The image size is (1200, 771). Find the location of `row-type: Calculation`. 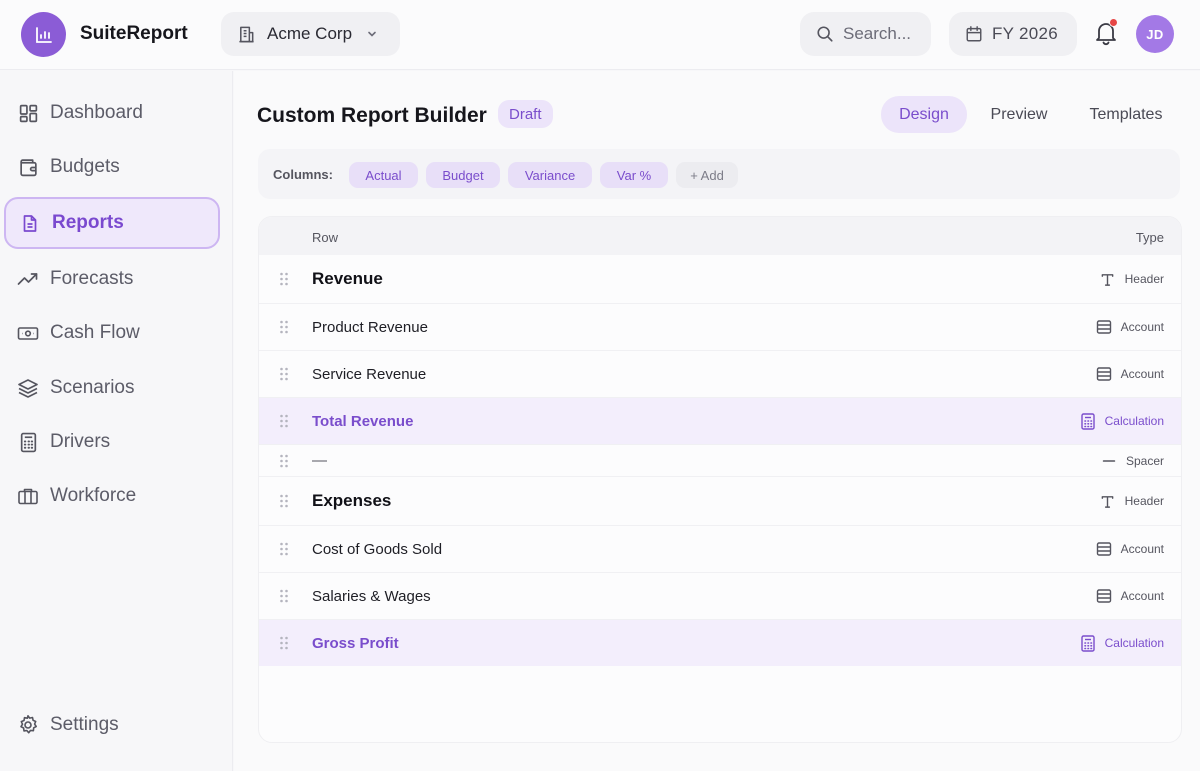

row-type: Calculation is located at coordinates (1122, 643).